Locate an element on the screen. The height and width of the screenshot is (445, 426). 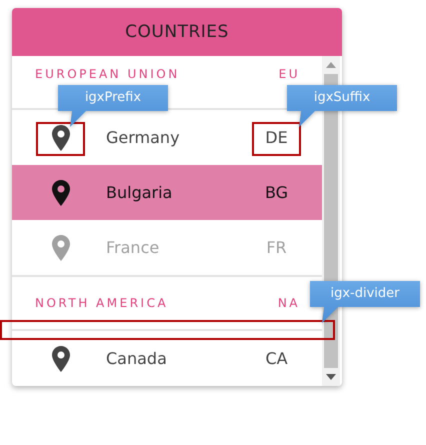
country-code: DE is located at coordinates (276, 137).